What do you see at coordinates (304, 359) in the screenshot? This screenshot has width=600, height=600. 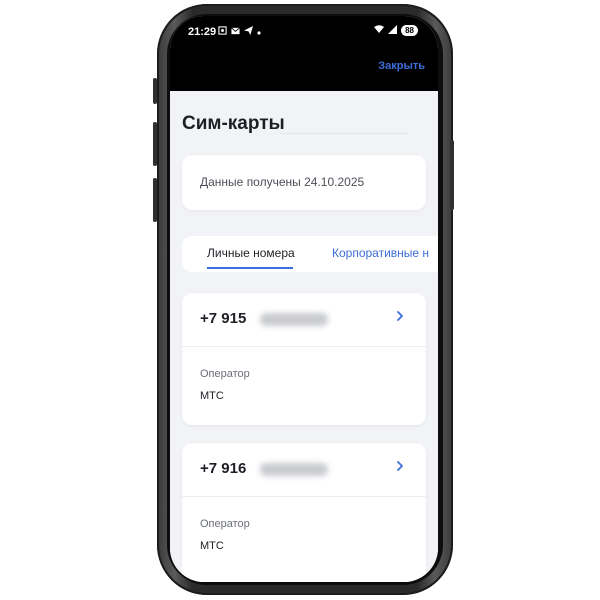 I see `sim-card: +7 915 Оператор МТС` at bounding box center [304, 359].